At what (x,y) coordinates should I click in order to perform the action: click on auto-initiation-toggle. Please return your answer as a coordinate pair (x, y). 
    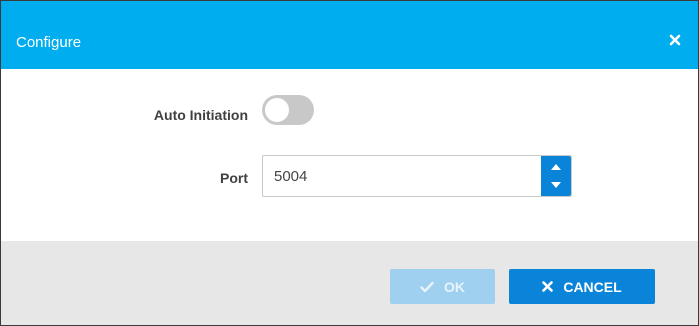
    Looking at the image, I should click on (288, 110).